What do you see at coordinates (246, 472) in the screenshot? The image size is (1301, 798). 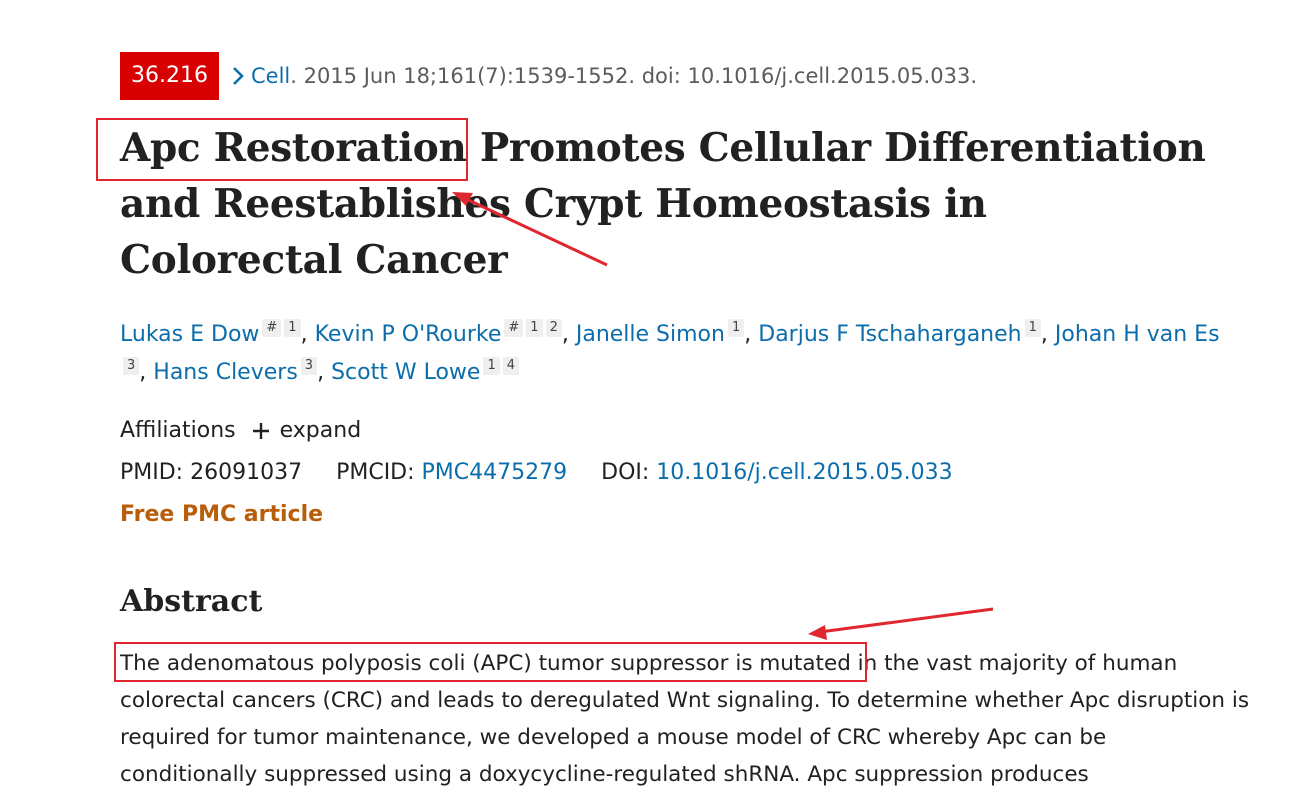 I see `pmid-value: 26091037` at bounding box center [246, 472].